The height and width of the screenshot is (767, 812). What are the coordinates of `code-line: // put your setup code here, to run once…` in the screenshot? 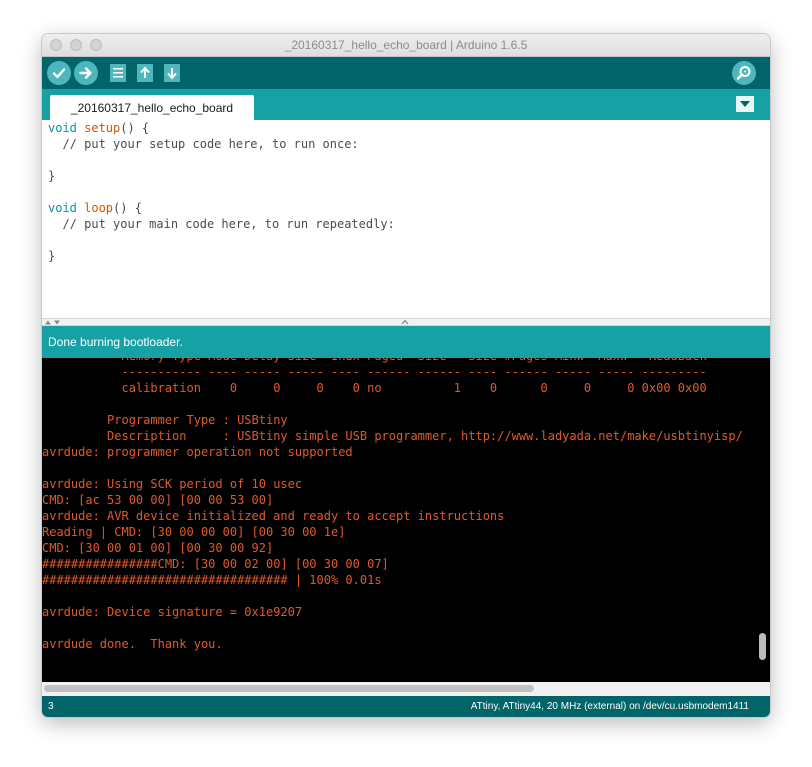 It's located at (409, 144).